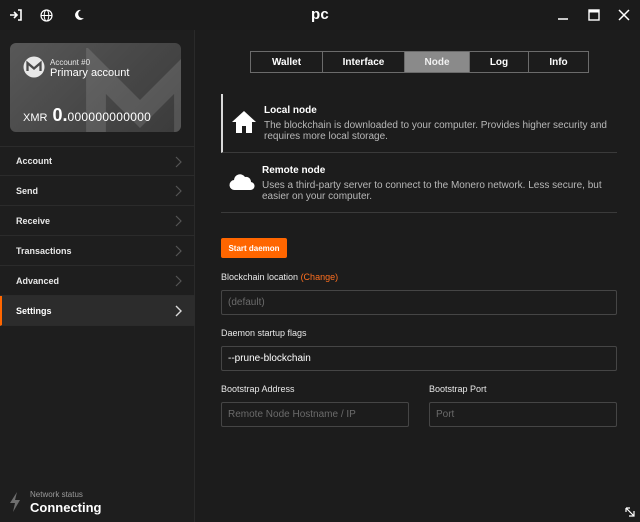  I want to click on bootstrap-port-placeholder: Port, so click(445, 414).